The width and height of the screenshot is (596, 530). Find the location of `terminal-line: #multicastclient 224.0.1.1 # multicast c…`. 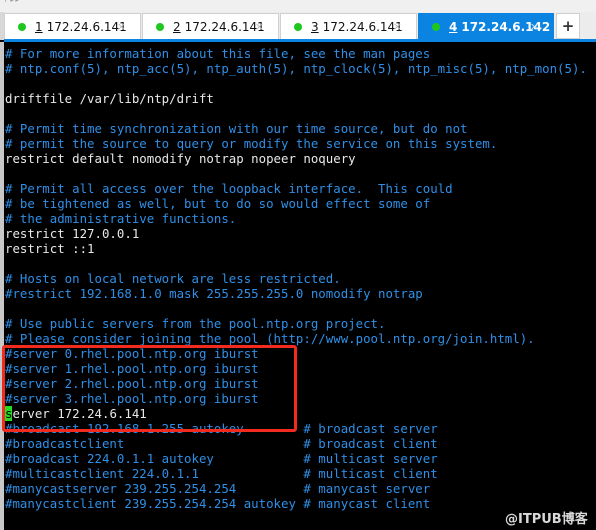

terminal-line: #multicastclient 224.0.1.1 # multicast c… is located at coordinates (300, 473).